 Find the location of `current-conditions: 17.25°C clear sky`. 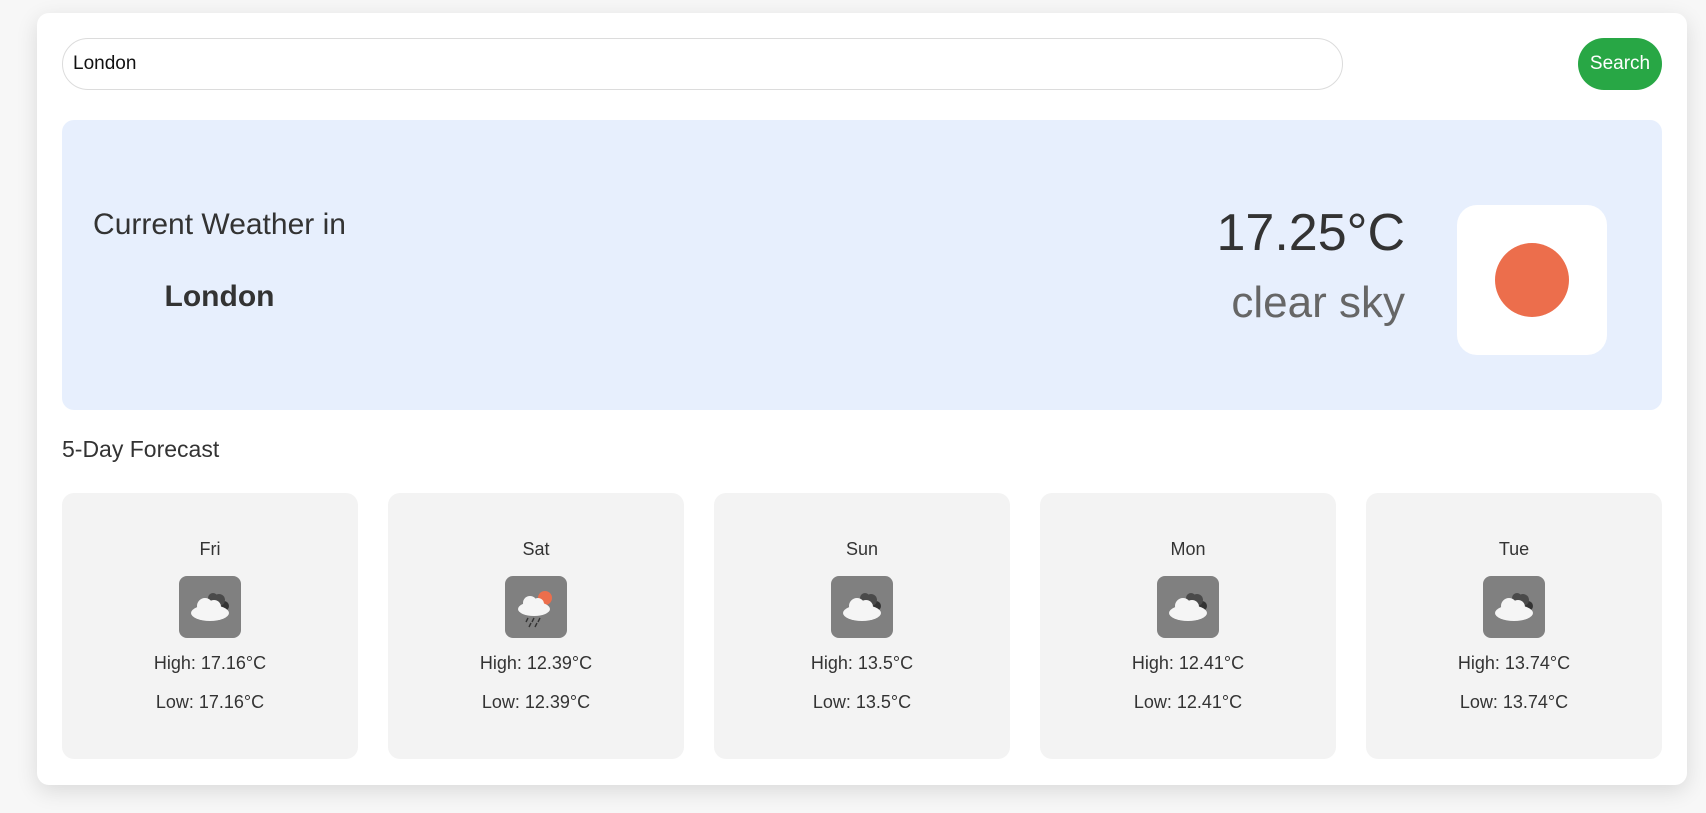

current-conditions: 17.25°C clear sky is located at coordinates (1311, 266).